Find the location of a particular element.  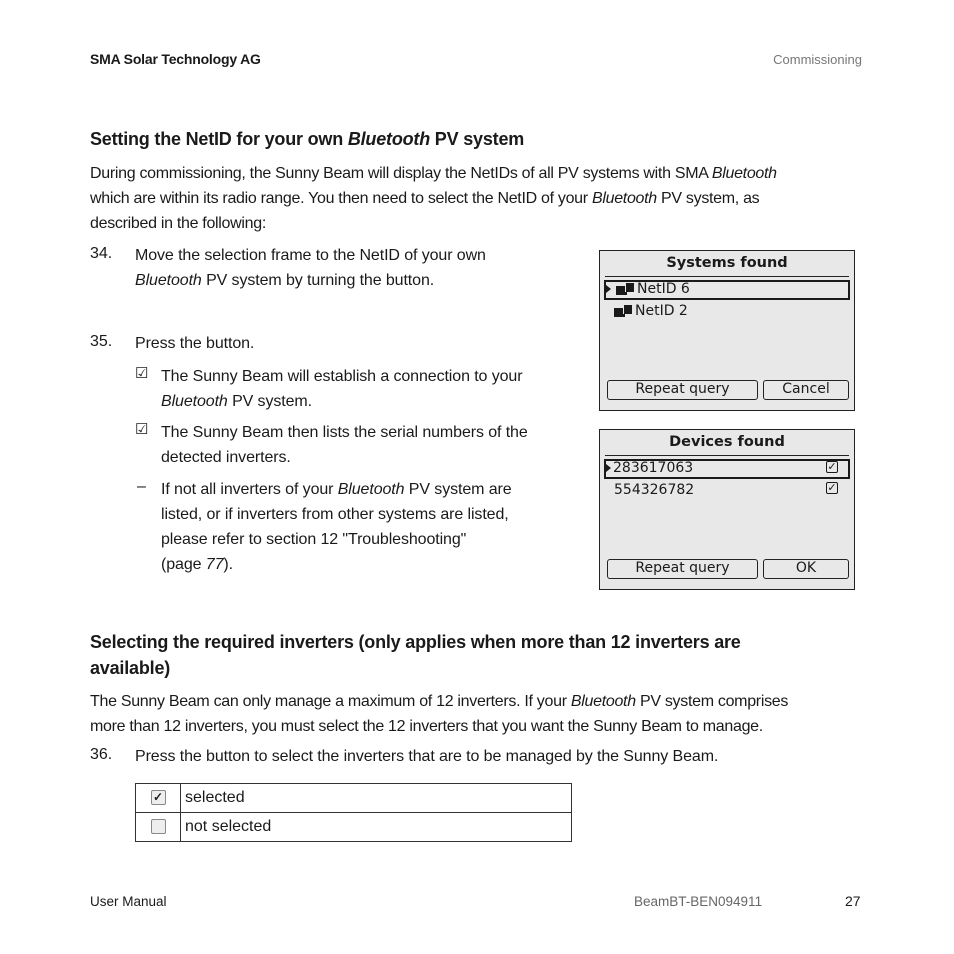

system-list-item: NetID 2 is located at coordinates (727, 311).